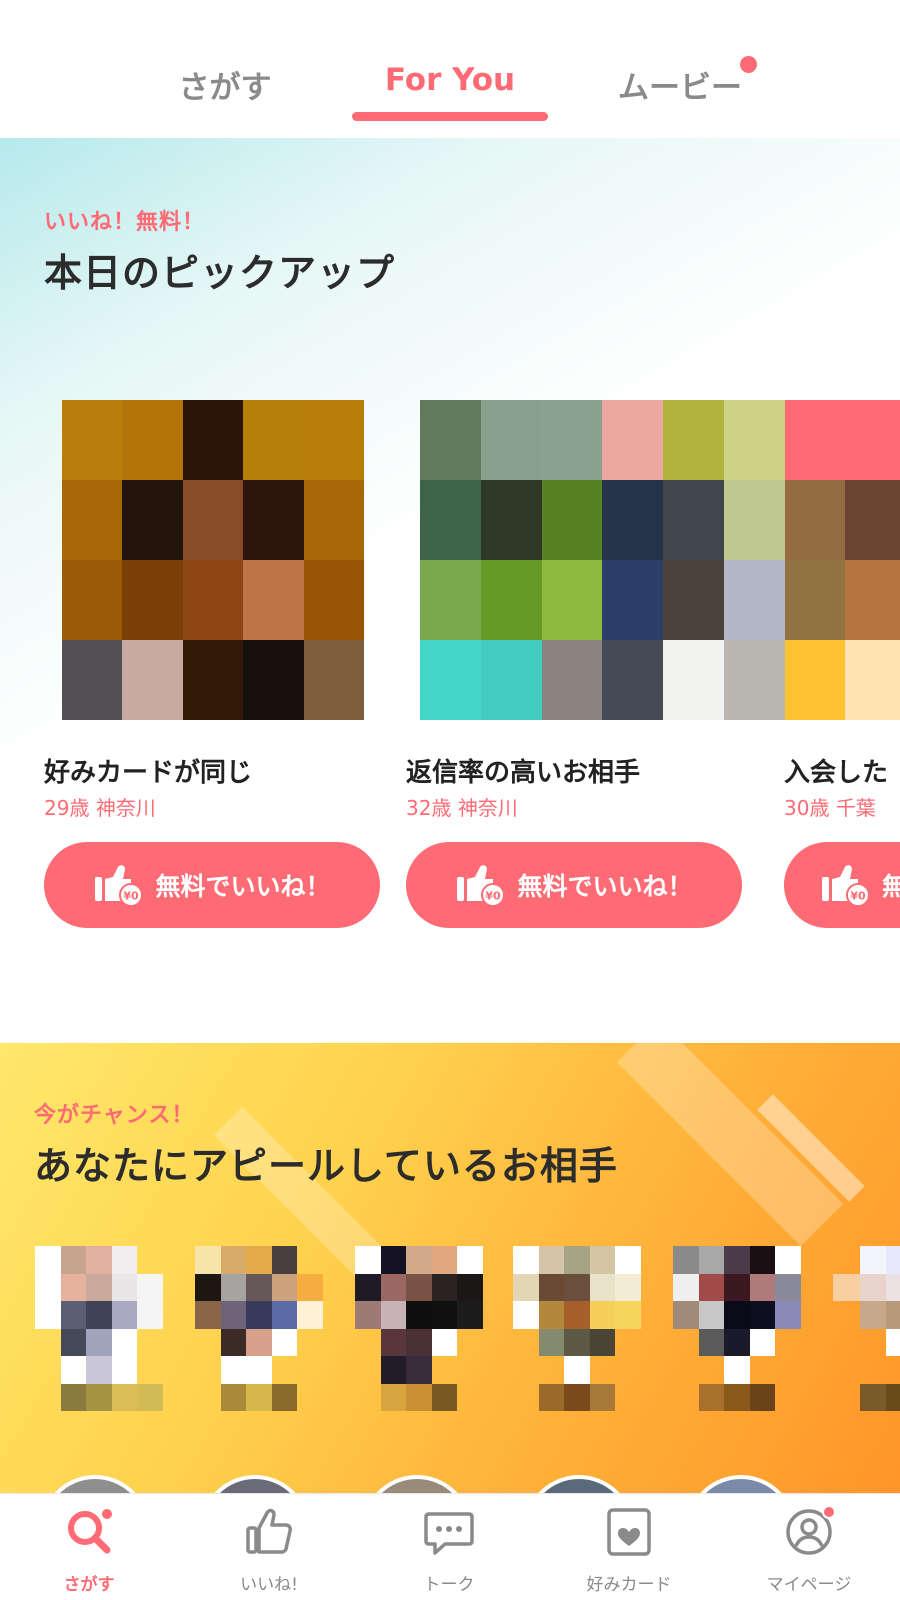 Image resolution: width=900 pixels, height=1600 pixels. What do you see at coordinates (836, 773) in the screenshot?
I see `card-headline: 入会した` at bounding box center [836, 773].